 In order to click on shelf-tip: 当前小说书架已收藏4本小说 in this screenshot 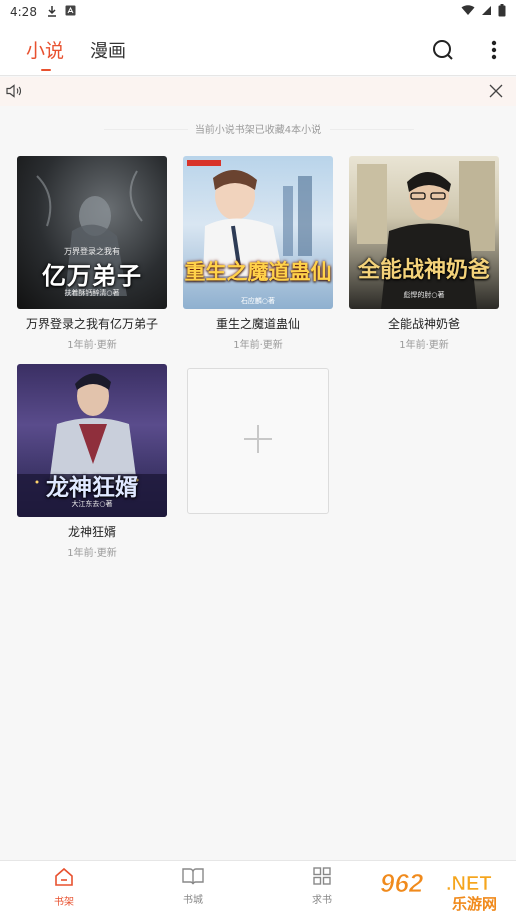, I will do `click(258, 130)`.